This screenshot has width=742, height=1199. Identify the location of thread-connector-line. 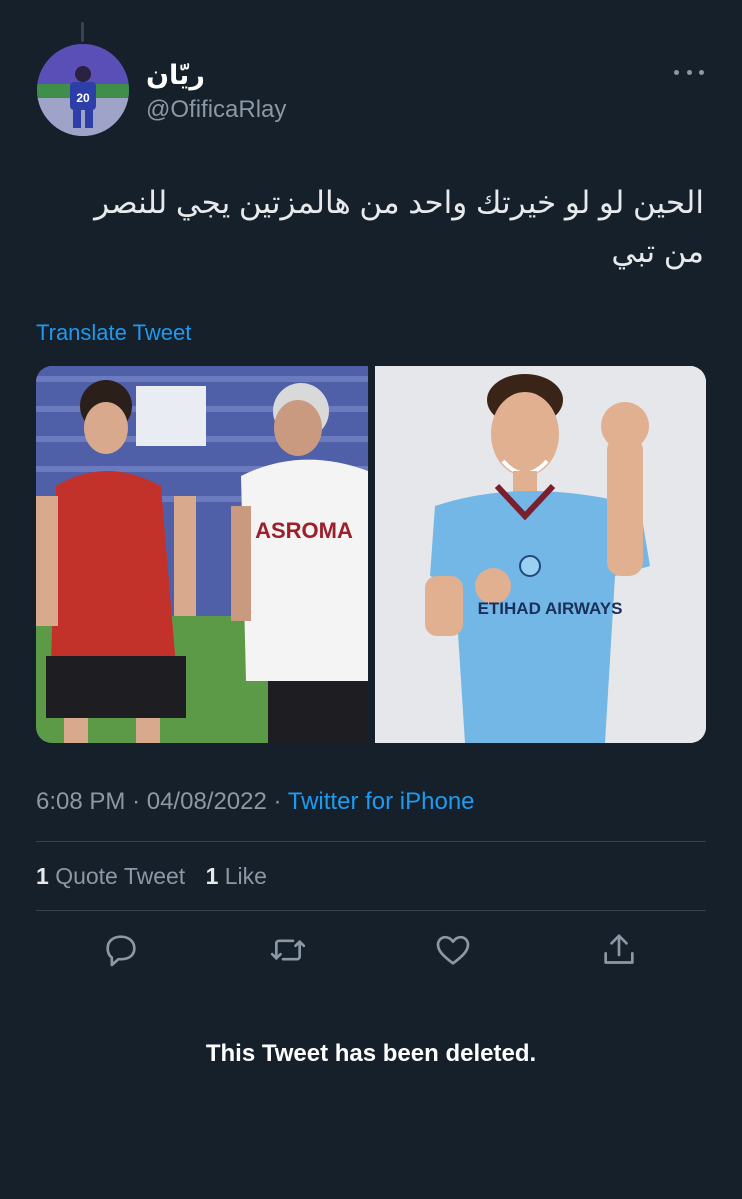
(82, 32).